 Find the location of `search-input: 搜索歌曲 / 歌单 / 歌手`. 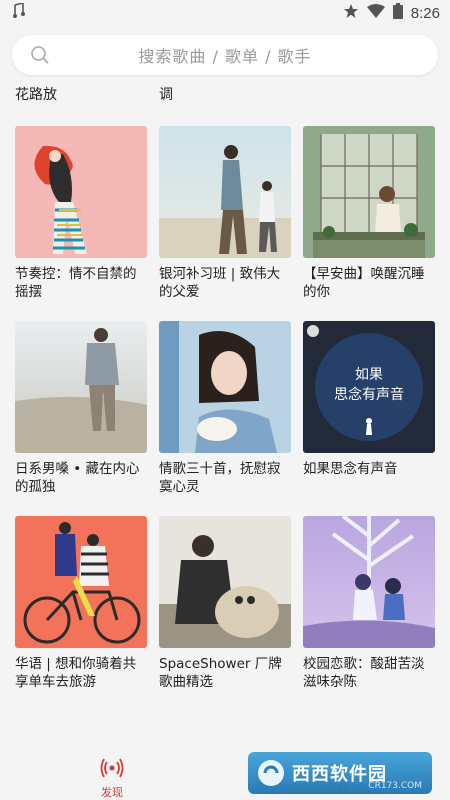

search-input: 搜索歌曲 / 歌单 / 歌手 is located at coordinates (225, 55).